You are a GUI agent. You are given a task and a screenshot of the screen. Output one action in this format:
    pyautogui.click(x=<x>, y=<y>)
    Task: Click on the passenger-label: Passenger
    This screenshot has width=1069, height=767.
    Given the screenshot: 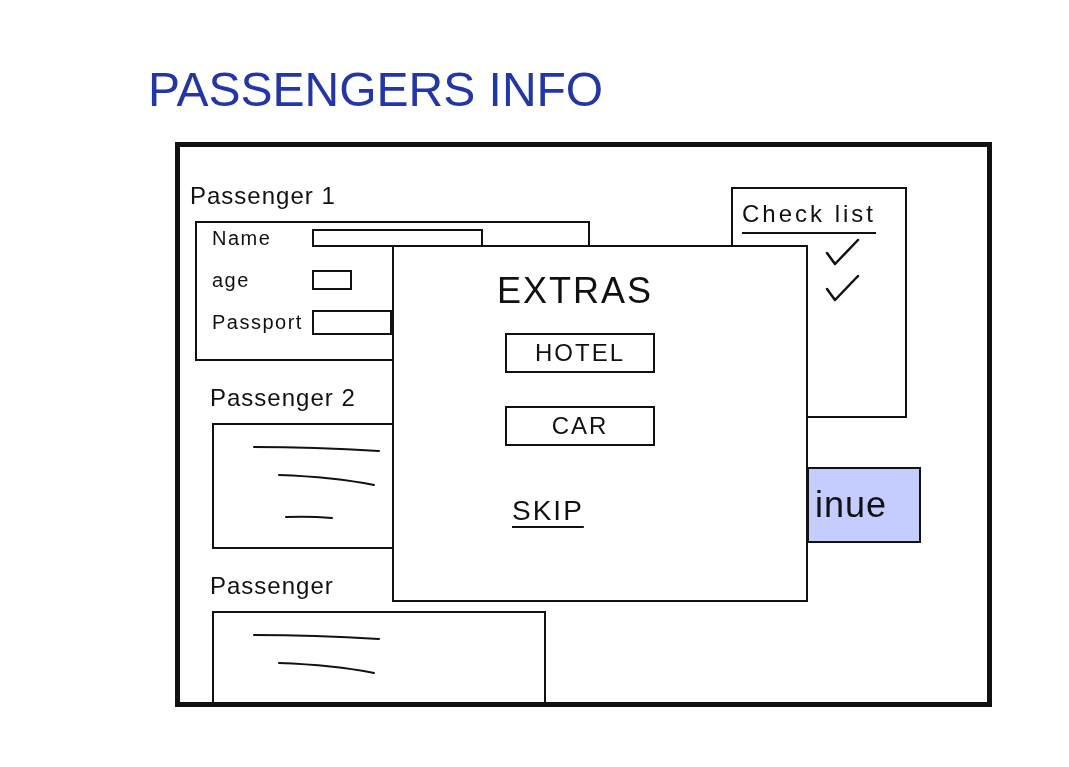 What is the action you would take?
    pyautogui.click(x=272, y=586)
    